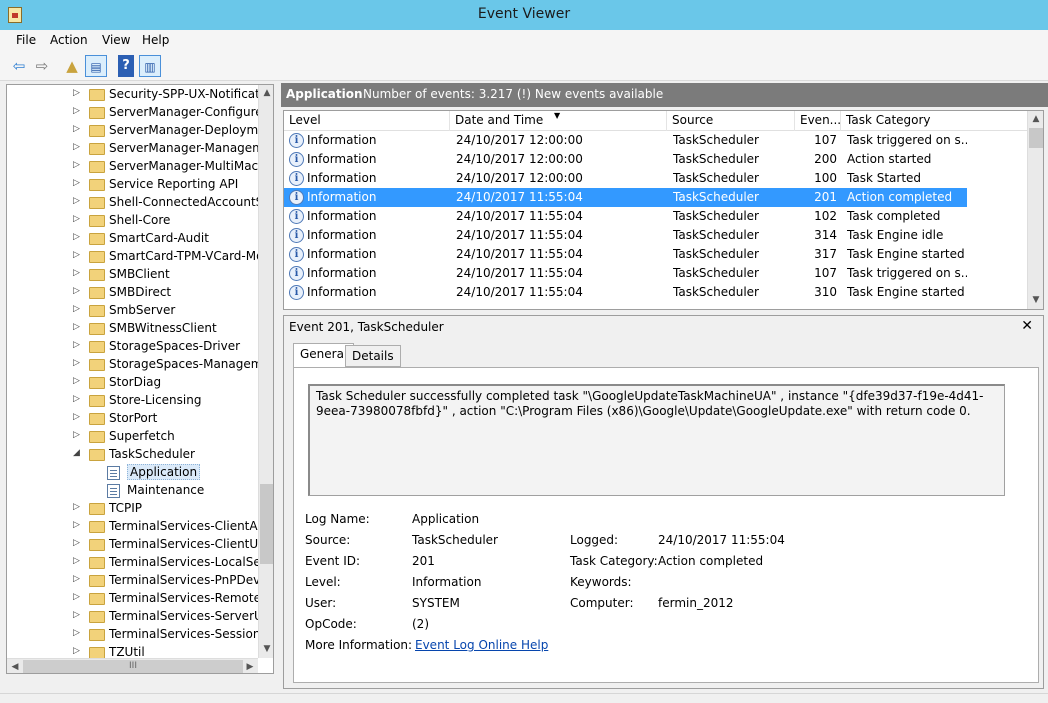 The image size is (1048, 703). Describe the element at coordinates (133, 239) in the screenshot. I see `tree-folder-item: ▷ SmartCard-Audit` at that location.